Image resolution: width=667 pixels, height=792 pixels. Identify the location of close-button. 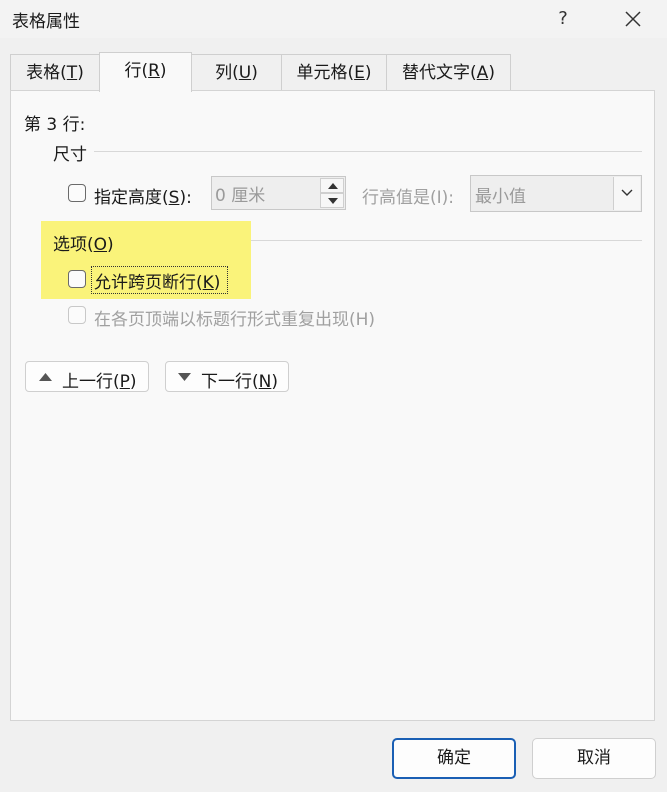
(633, 19).